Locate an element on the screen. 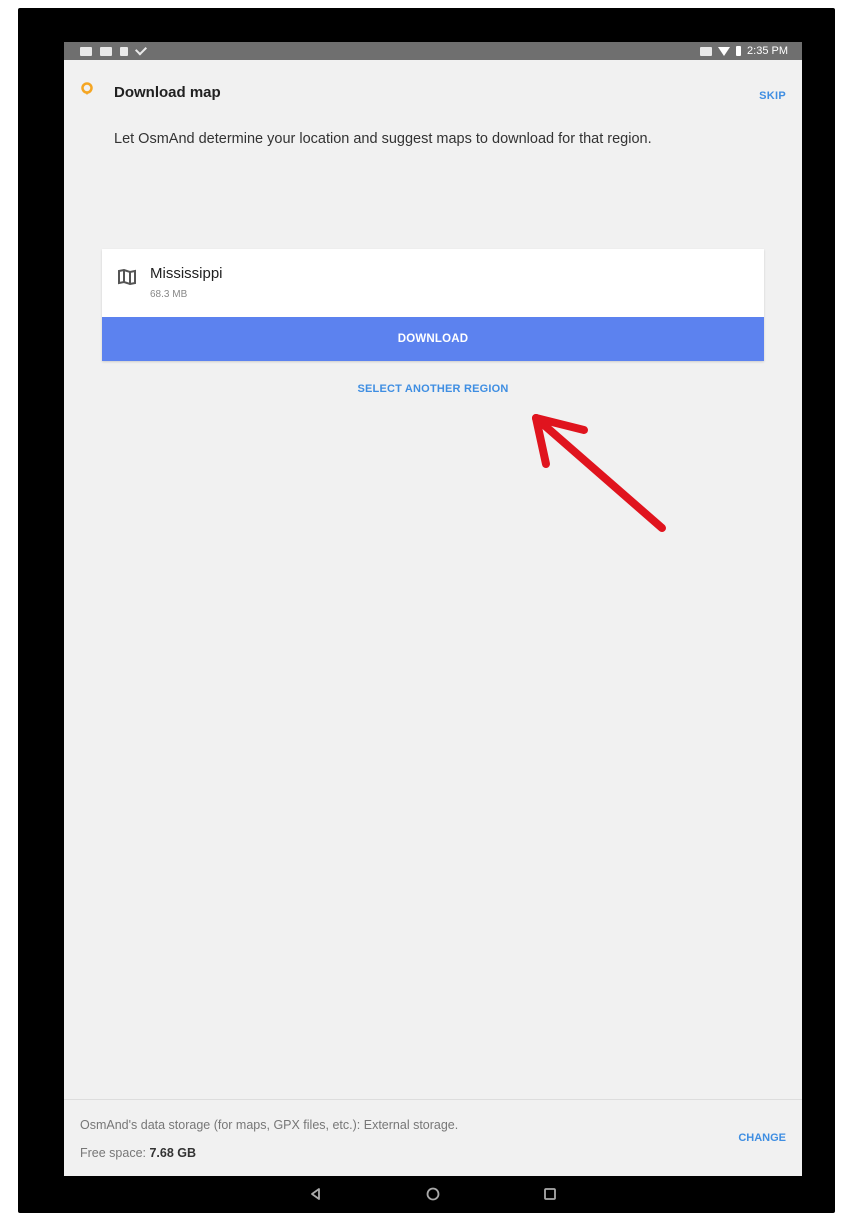  region-size: 68.3 MB is located at coordinates (169, 294).